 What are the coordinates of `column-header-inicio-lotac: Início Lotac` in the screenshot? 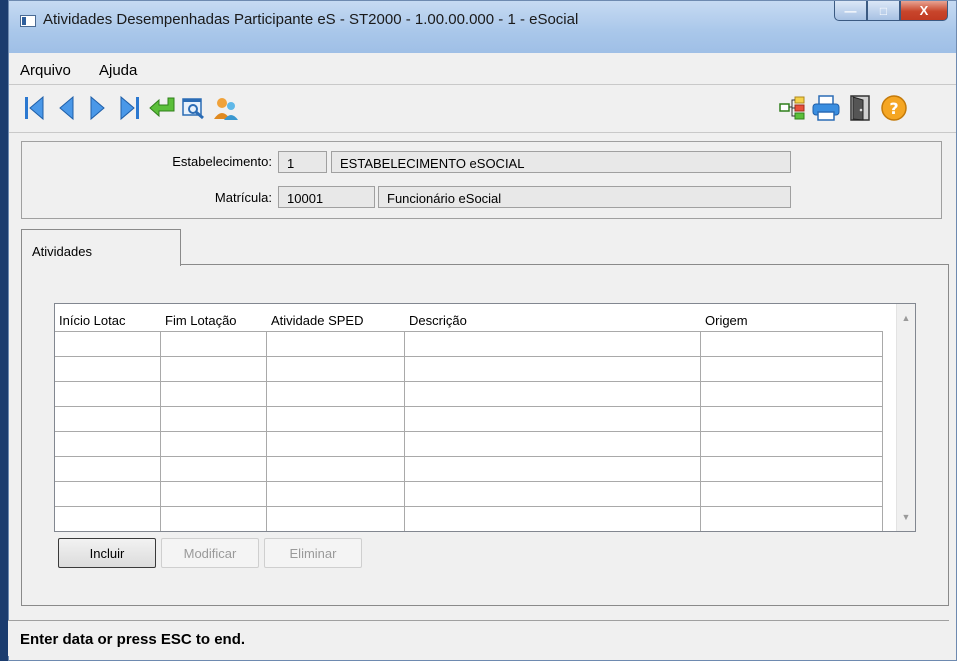 It's located at (107, 317).